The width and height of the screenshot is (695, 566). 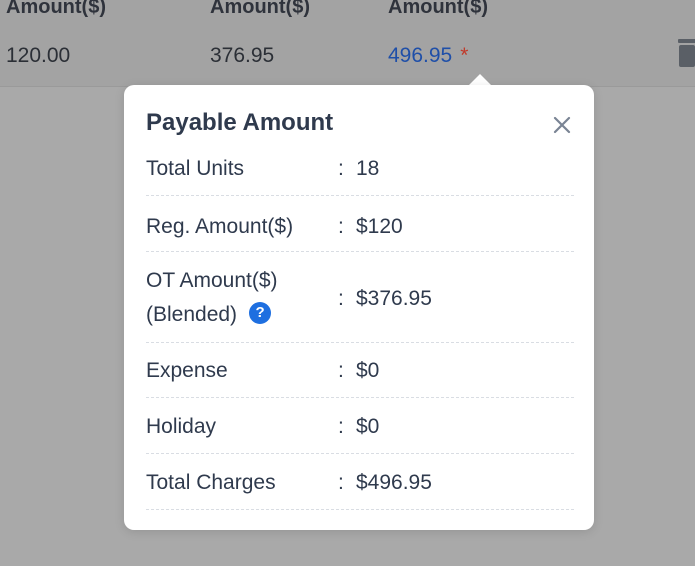 What do you see at coordinates (211, 482) in the screenshot?
I see `label-total-charges: Total Charges` at bounding box center [211, 482].